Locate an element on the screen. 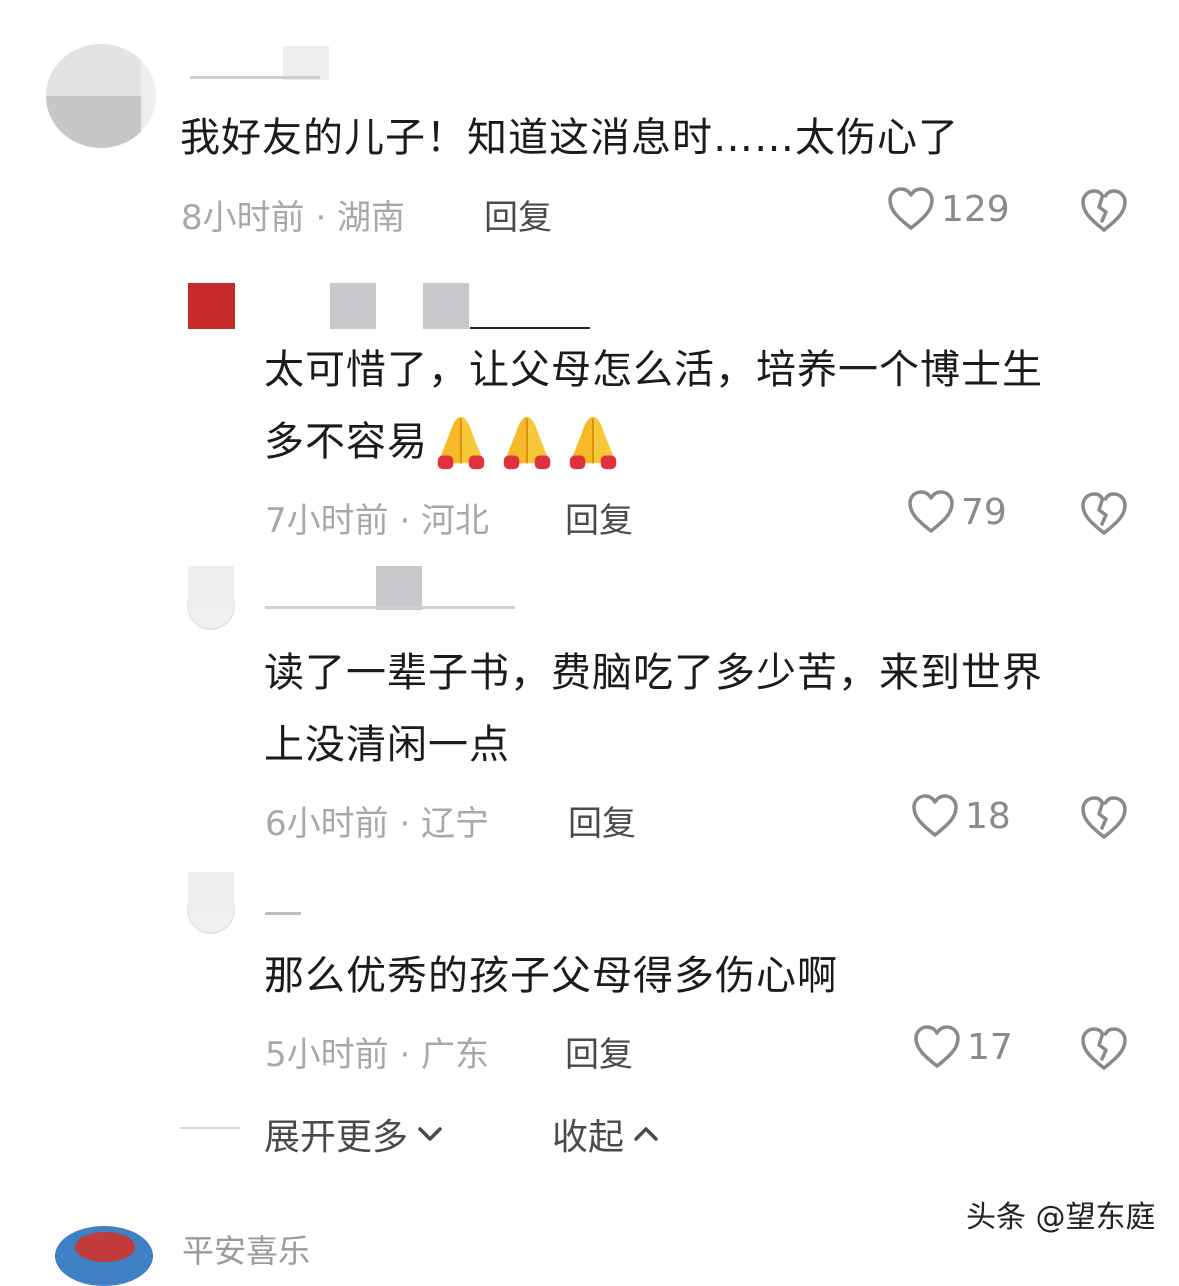  comment-text: 我好友的儿子！知道这消息时……太伤心了 is located at coordinates (569, 138).